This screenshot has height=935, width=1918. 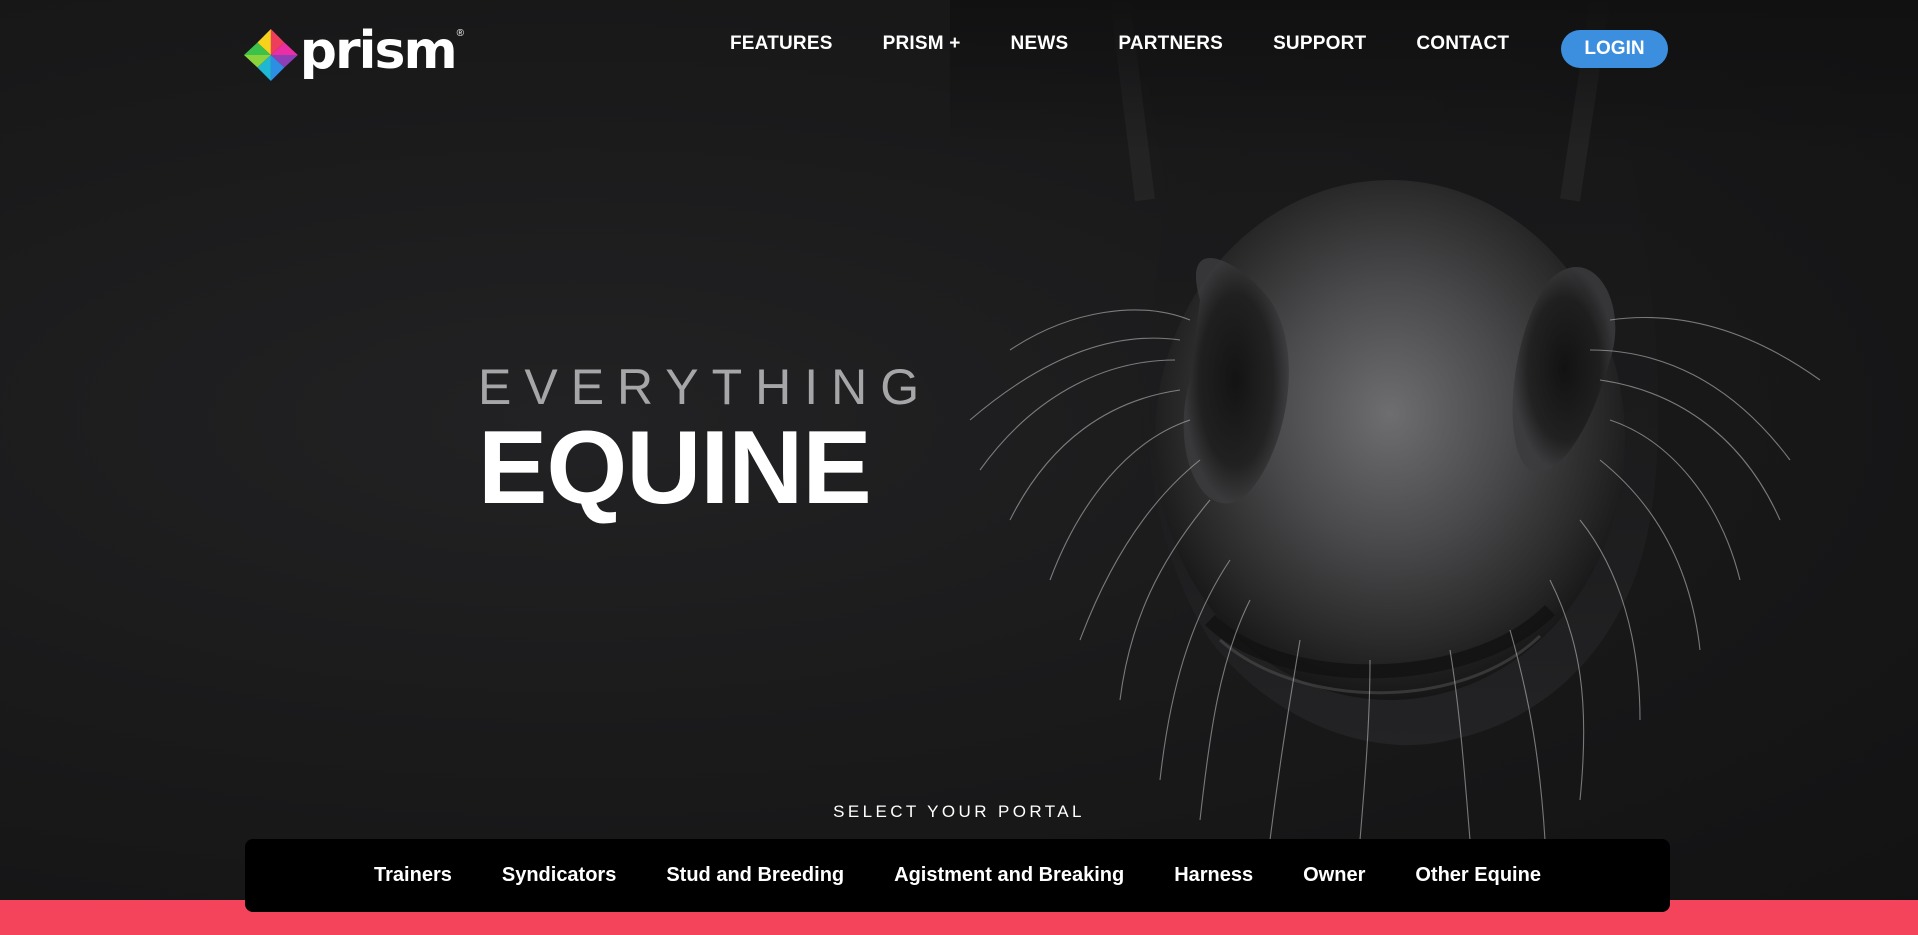 What do you see at coordinates (1614, 49) in the screenshot?
I see `login-button: LOGIN` at bounding box center [1614, 49].